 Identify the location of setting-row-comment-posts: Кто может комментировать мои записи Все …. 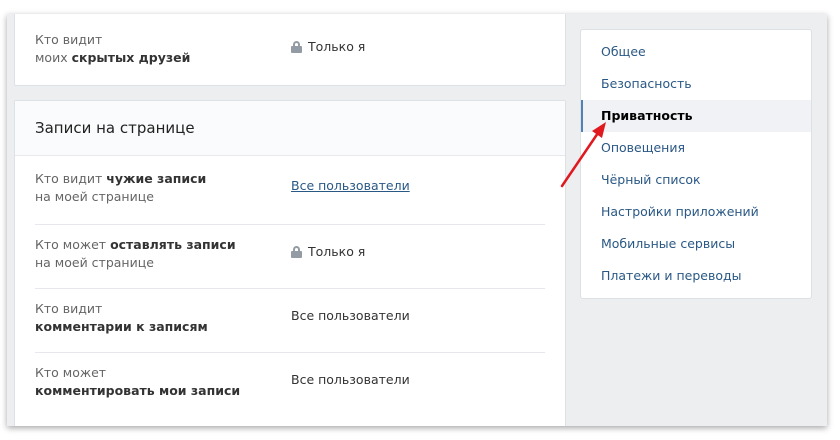
(290, 383).